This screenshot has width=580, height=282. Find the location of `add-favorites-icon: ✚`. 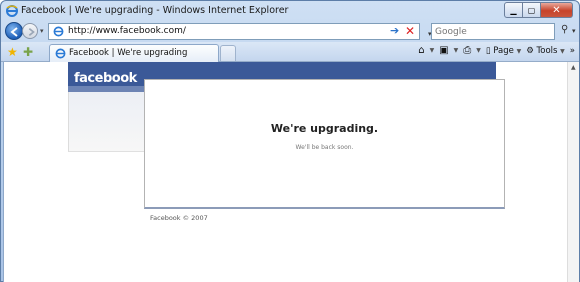

add-favorites-icon: ✚ is located at coordinates (28, 52).